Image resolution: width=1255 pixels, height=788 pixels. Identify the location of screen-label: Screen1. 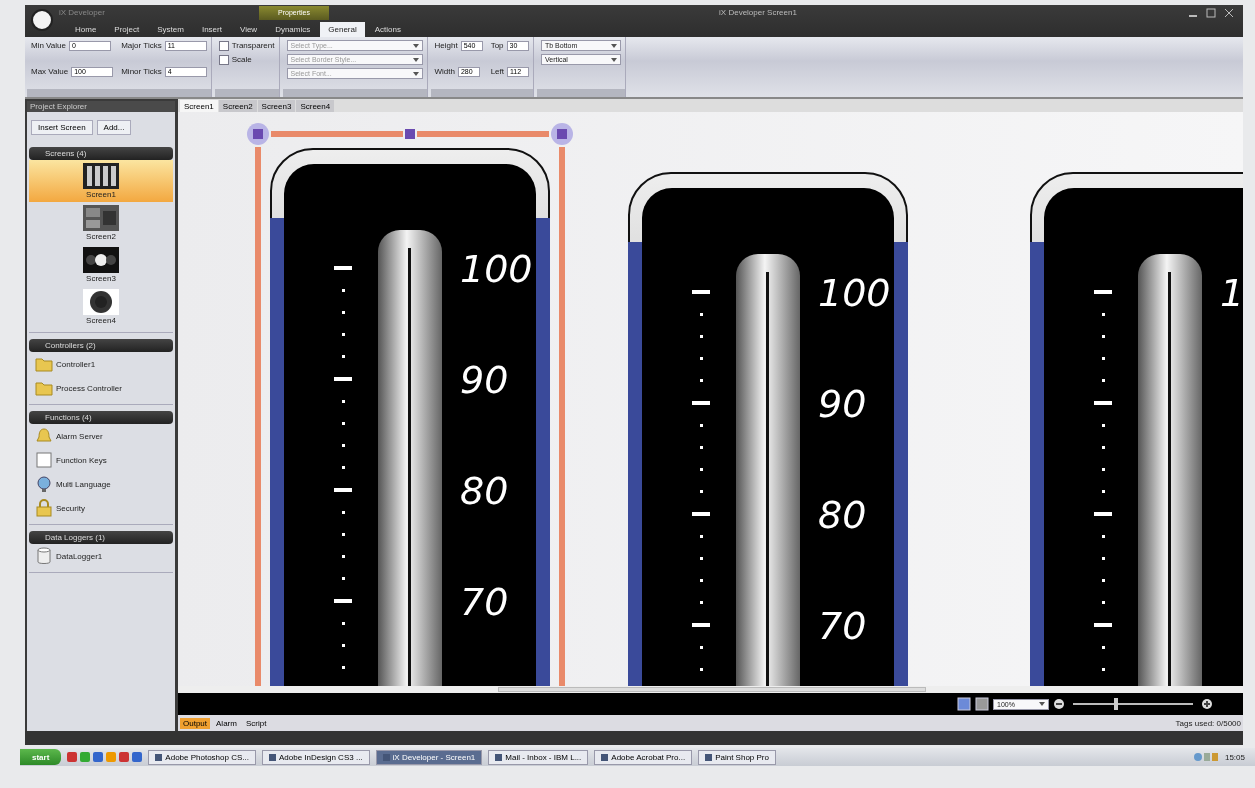
(101, 194).